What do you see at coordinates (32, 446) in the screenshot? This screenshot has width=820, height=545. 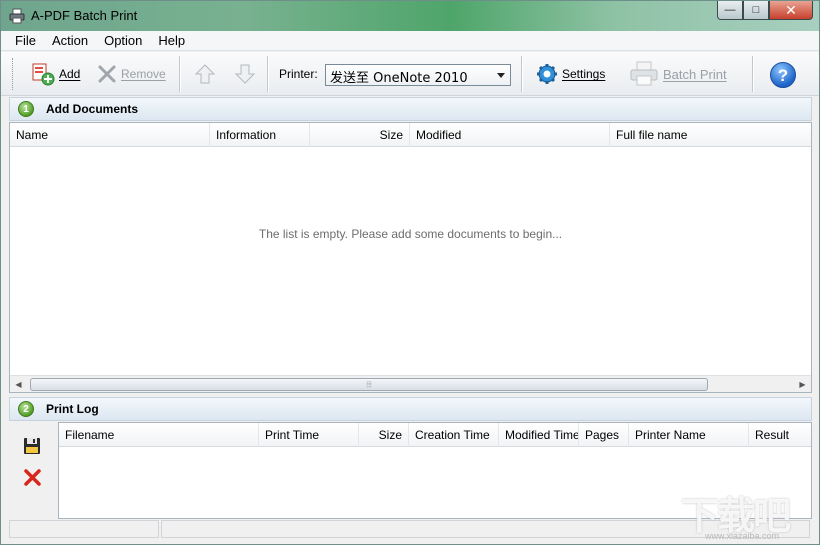 I see `floppy-disk-icon` at bounding box center [32, 446].